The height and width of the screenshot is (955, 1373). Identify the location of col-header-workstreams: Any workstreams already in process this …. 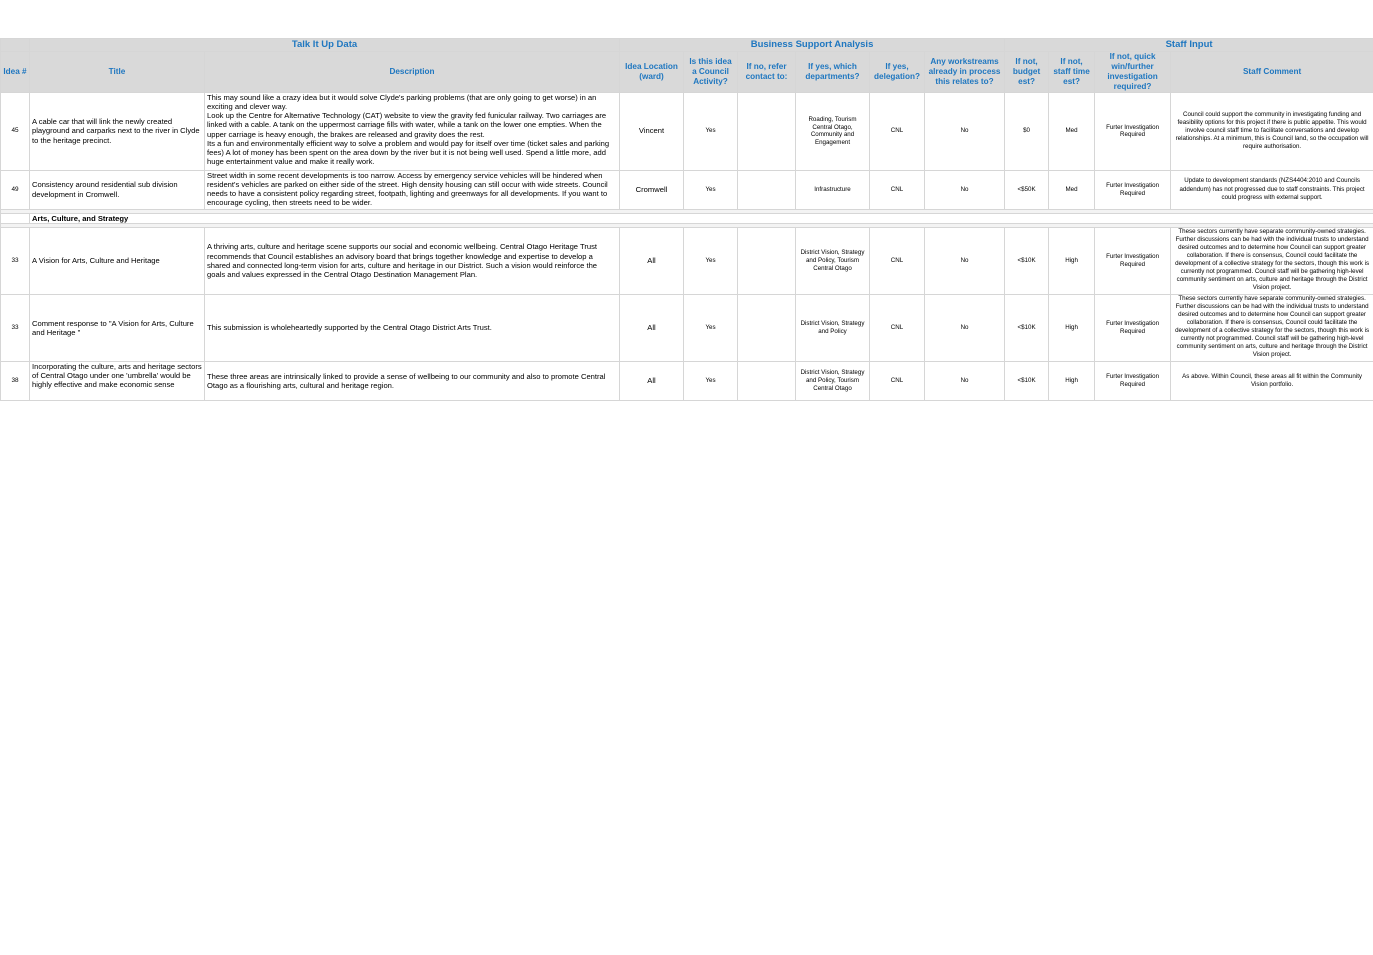
(964, 71).